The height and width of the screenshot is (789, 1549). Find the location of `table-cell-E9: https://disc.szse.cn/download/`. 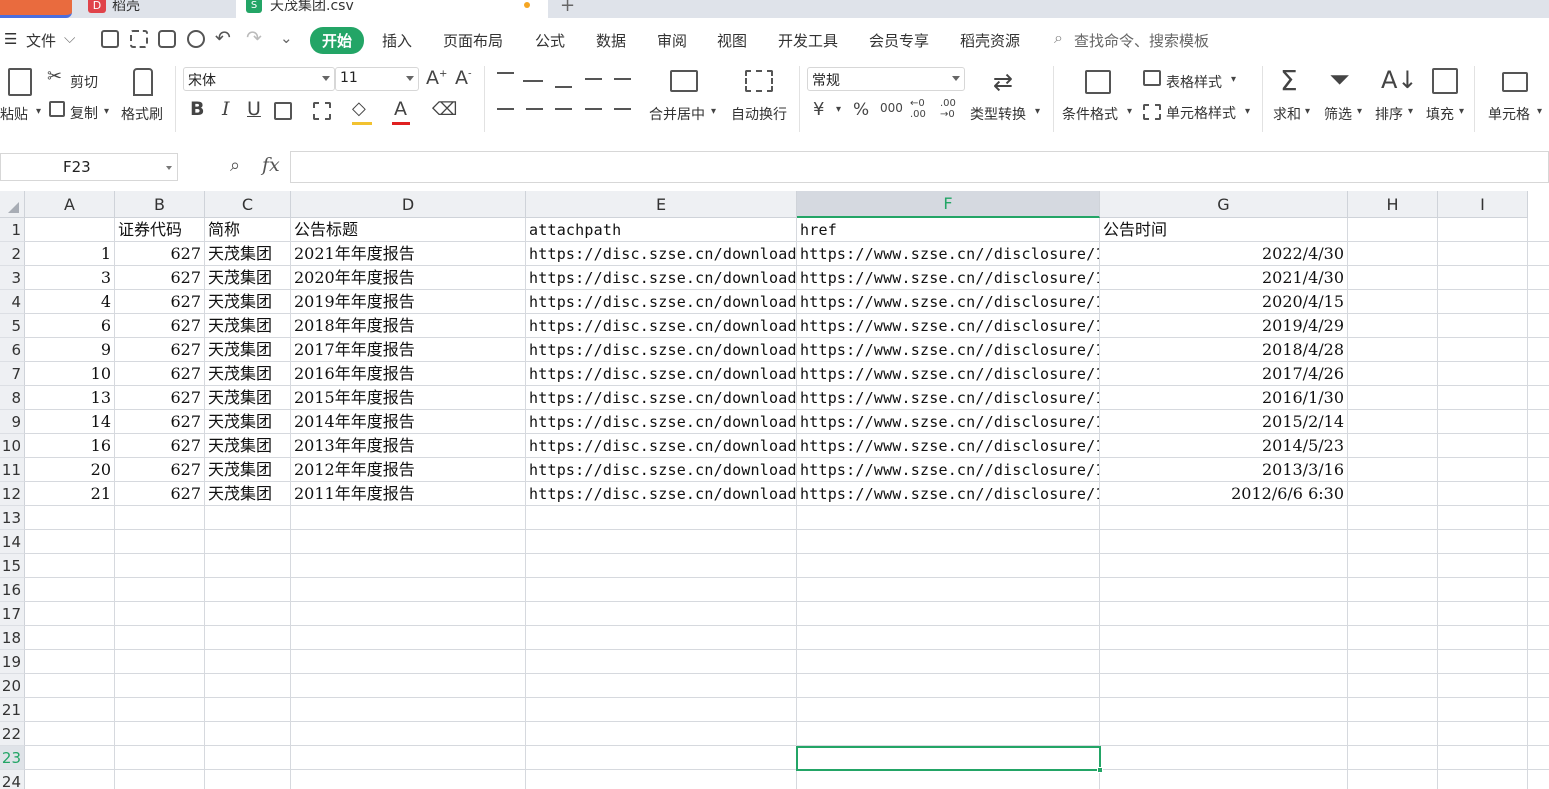

table-cell-E9: https://disc.szse.cn/download/ is located at coordinates (661, 422).